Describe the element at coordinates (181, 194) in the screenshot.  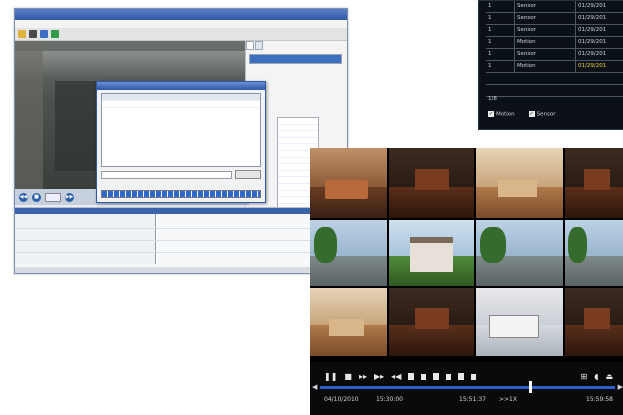
I see `backup-progress-bar` at that location.